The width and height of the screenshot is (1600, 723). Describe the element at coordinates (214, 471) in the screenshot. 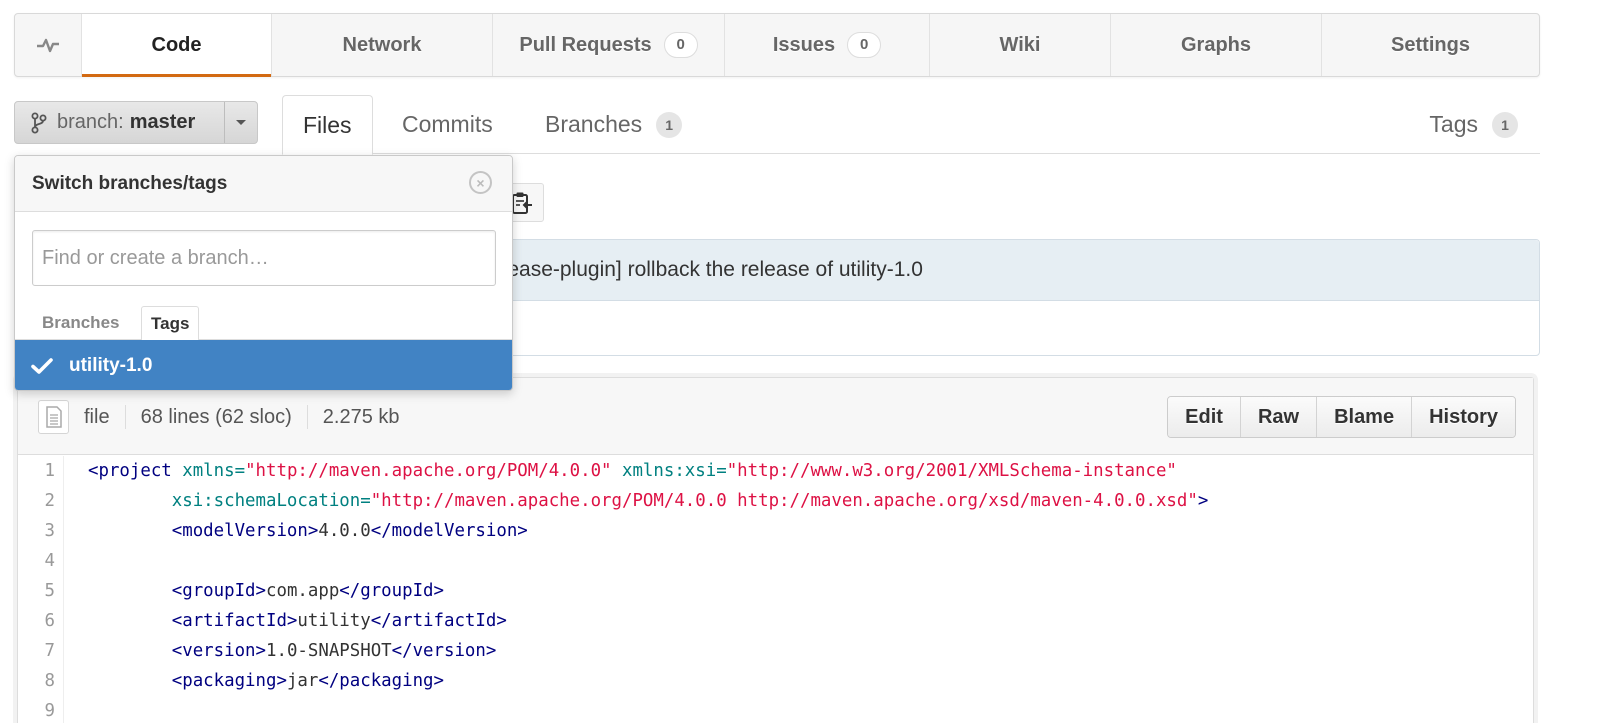

I see `attr-name: xmlns=` at that location.